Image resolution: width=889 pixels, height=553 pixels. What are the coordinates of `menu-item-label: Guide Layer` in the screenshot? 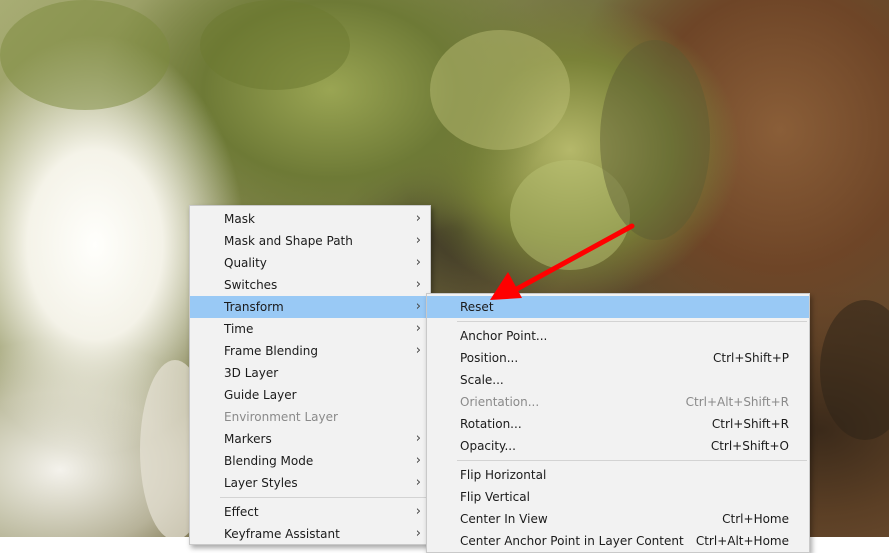 It's located at (260, 395).